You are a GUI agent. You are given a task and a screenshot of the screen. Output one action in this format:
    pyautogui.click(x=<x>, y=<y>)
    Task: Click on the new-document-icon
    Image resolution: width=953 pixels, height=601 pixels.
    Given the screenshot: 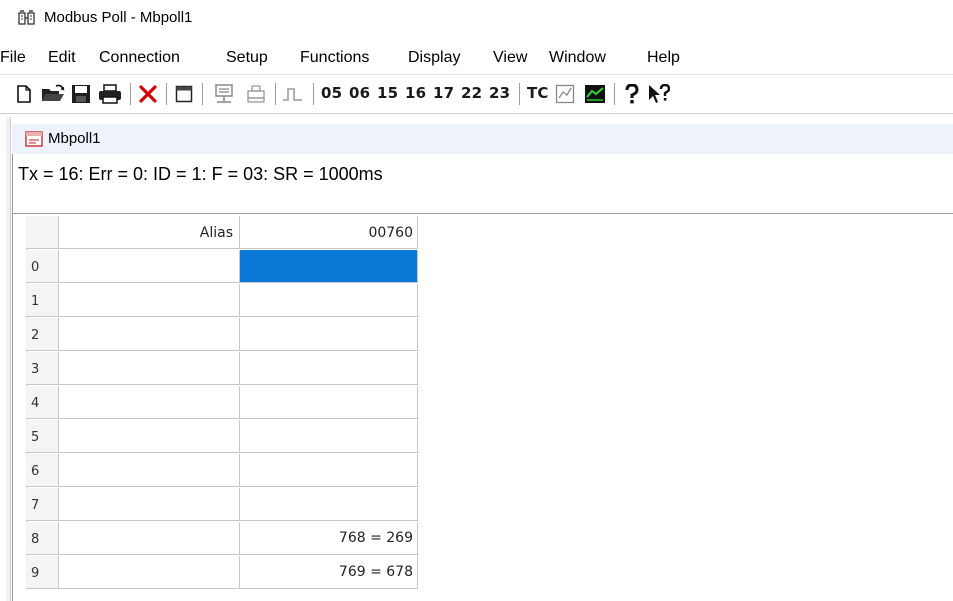 What is the action you would take?
    pyautogui.click(x=24, y=94)
    